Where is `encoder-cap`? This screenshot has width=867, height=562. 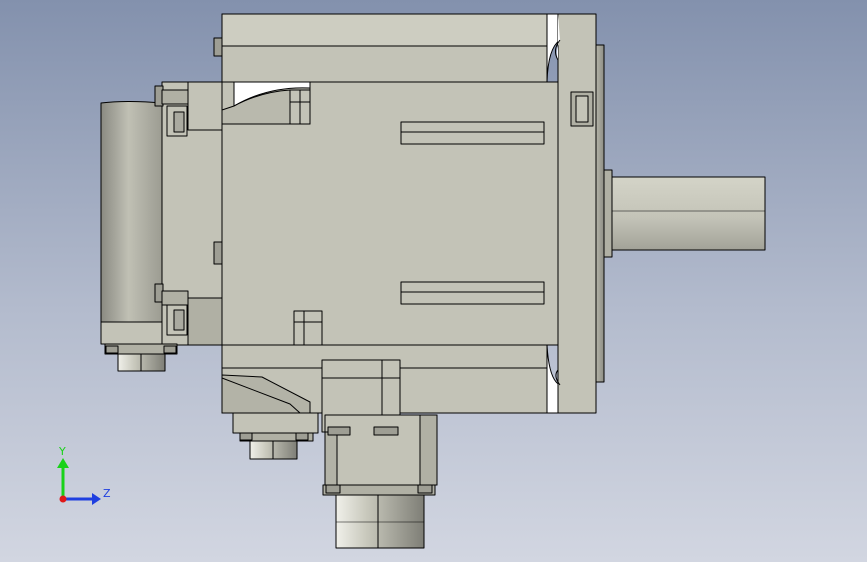 encoder-cap is located at coordinates (131, 223).